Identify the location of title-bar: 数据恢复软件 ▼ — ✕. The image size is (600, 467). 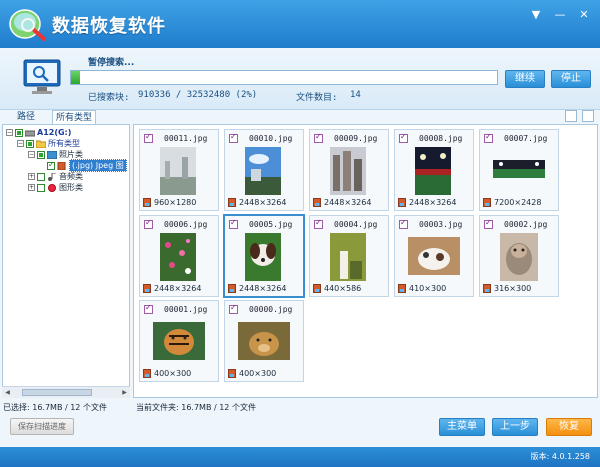
(300, 24).